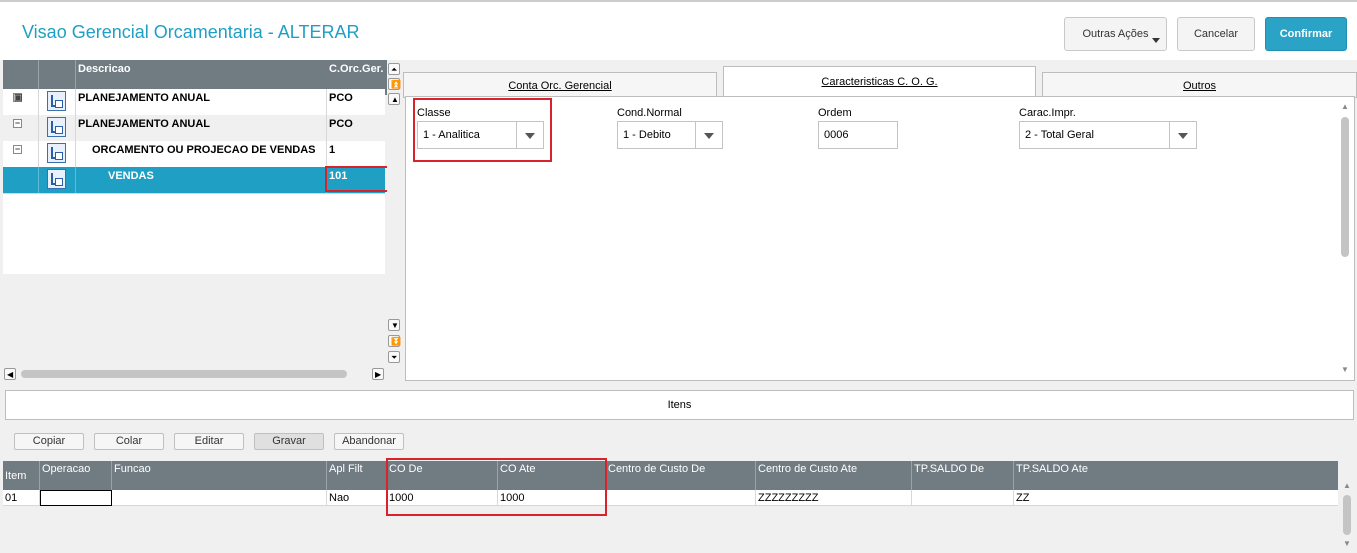 This screenshot has width=1357, height=553. Describe the element at coordinates (194, 234) in the screenshot. I see `tree-empty-area` at that location.